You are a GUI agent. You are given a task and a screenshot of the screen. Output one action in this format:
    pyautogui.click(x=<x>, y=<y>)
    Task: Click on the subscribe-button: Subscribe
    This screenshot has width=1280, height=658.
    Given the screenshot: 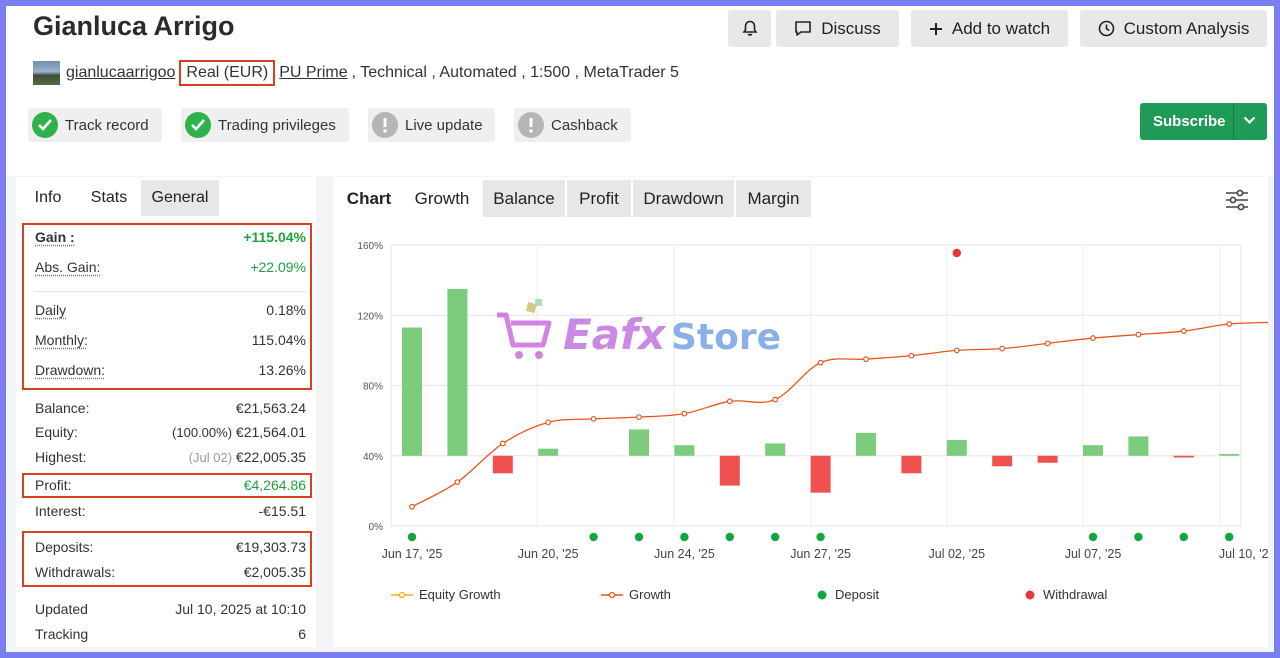 What is the action you would take?
    pyautogui.click(x=1203, y=121)
    